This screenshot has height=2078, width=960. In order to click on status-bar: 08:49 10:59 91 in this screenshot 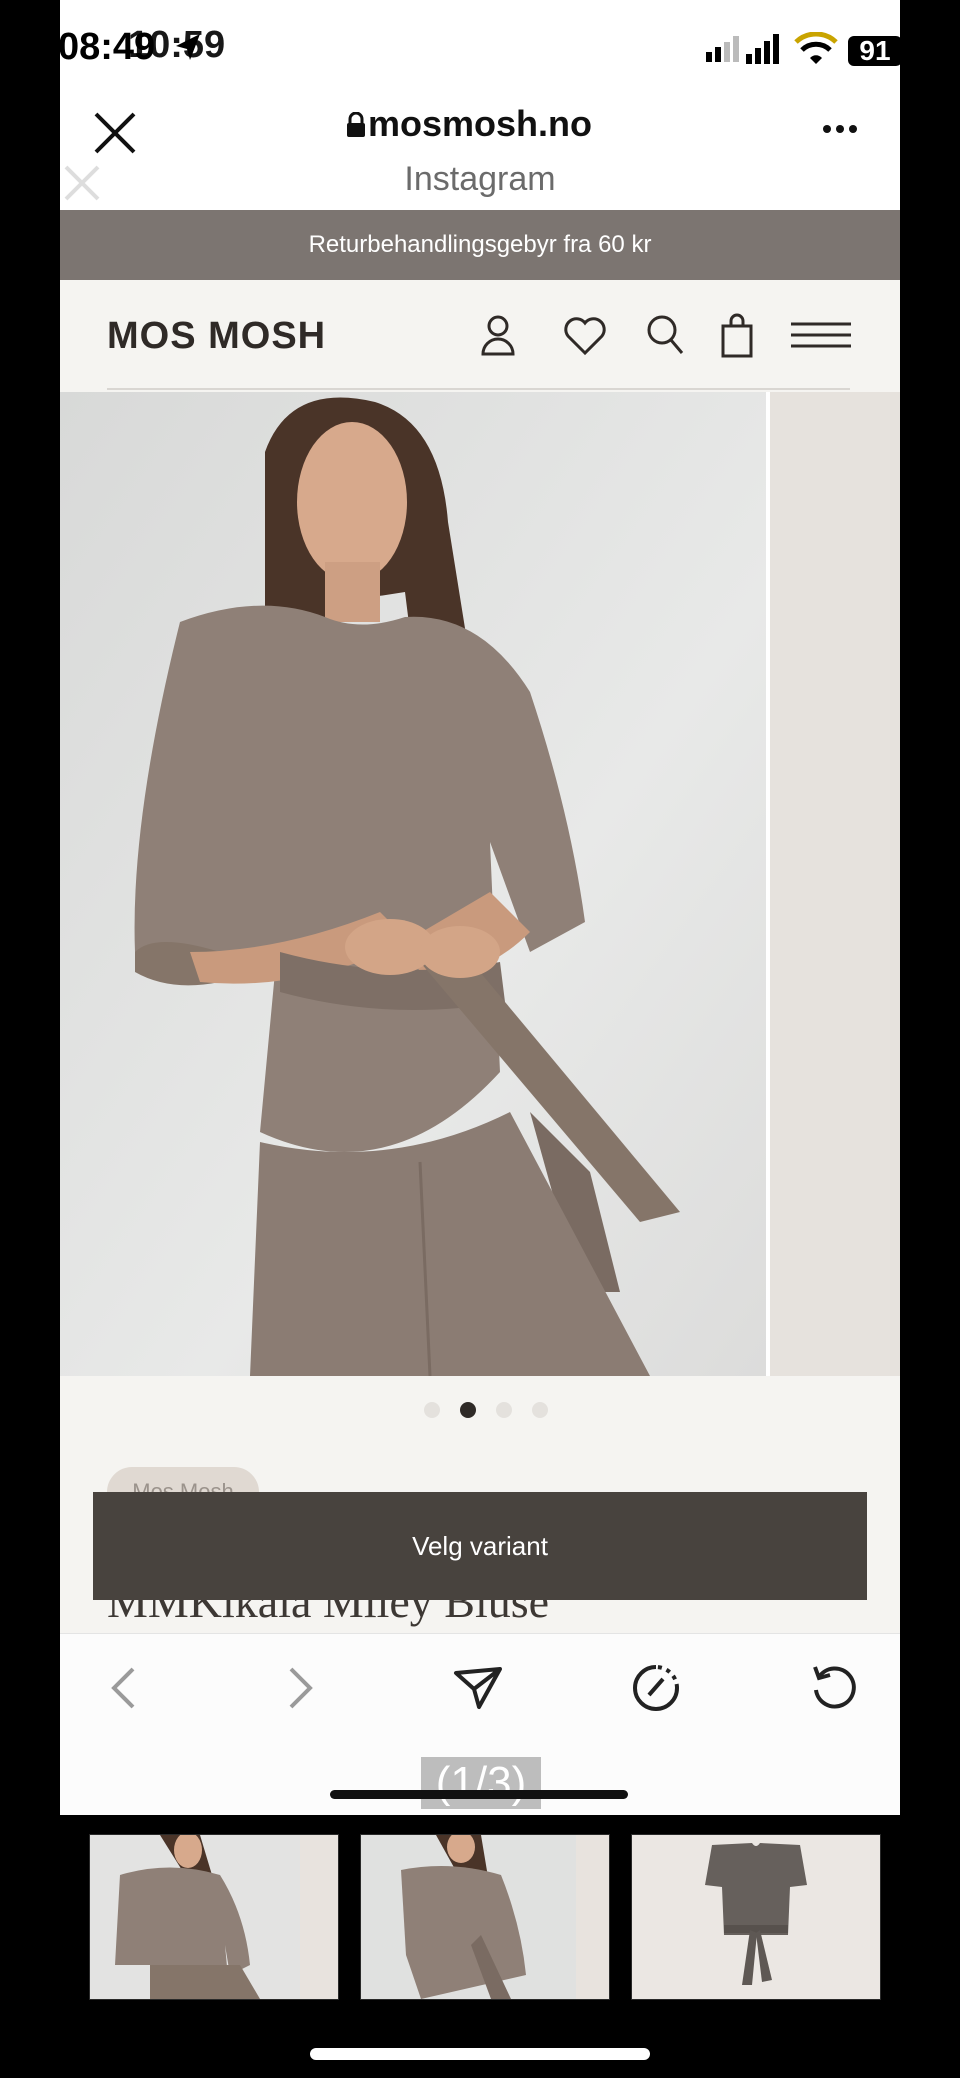, I will do `click(480, 50)`.